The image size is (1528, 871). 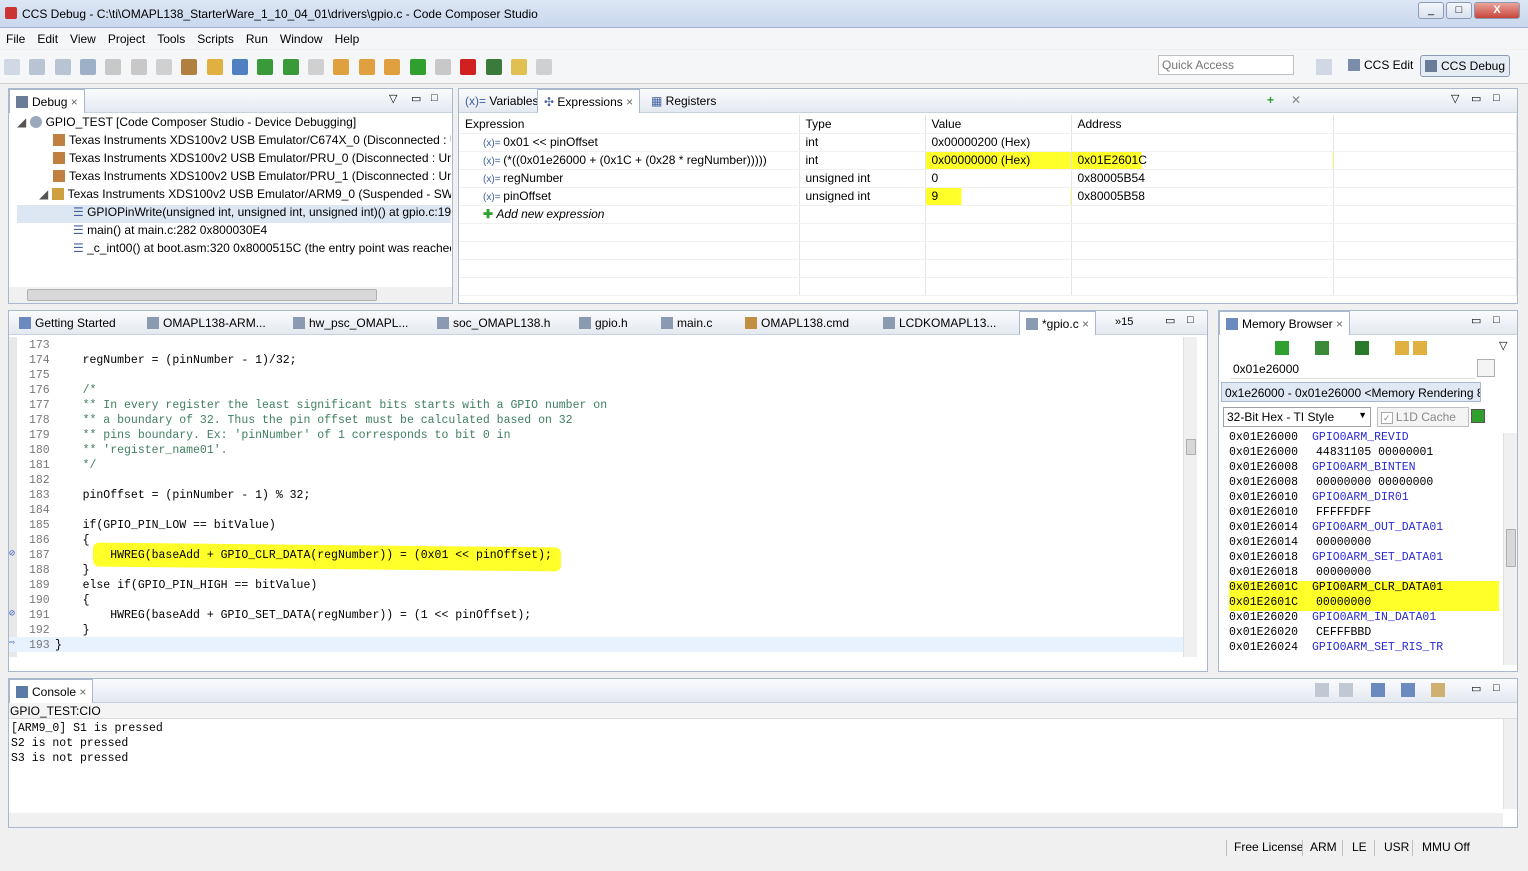 I want to click on tab-memory-browser: Memory Browser ×, so click(x=1285, y=323).